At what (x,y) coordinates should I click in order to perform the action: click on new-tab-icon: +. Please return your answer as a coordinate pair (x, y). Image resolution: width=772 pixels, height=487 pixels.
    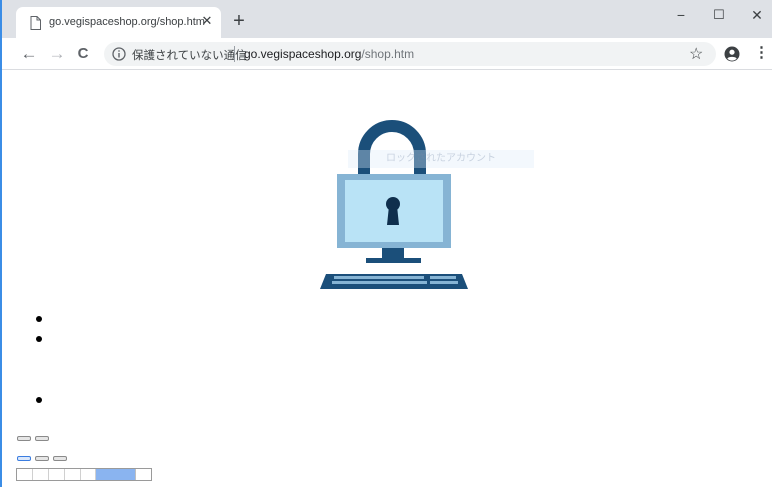
    Looking at the image, I should click on (239, 21).